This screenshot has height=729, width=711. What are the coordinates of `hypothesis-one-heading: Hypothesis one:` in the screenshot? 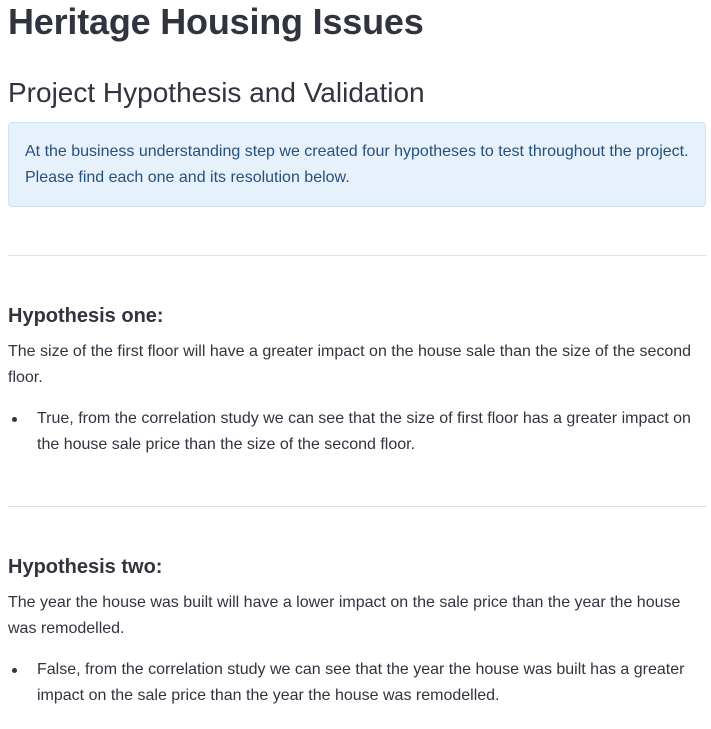 It's located at (86, 316).